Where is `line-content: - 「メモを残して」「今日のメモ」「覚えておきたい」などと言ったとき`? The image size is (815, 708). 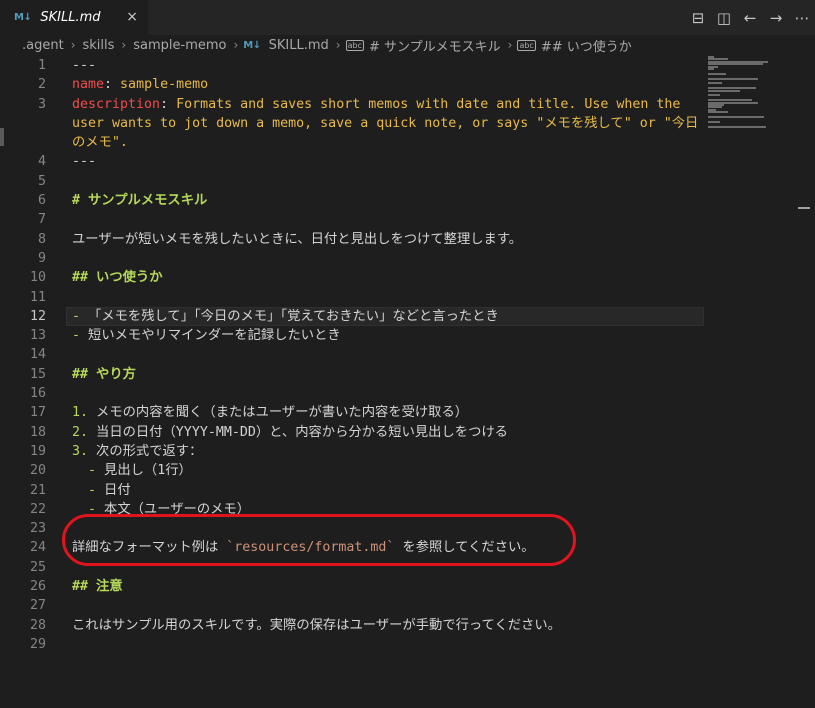 line-content: - 「メモを残して」「今日のメモ」「覚えておきたい」などと言ったとき is located at coordinates (285, 316).